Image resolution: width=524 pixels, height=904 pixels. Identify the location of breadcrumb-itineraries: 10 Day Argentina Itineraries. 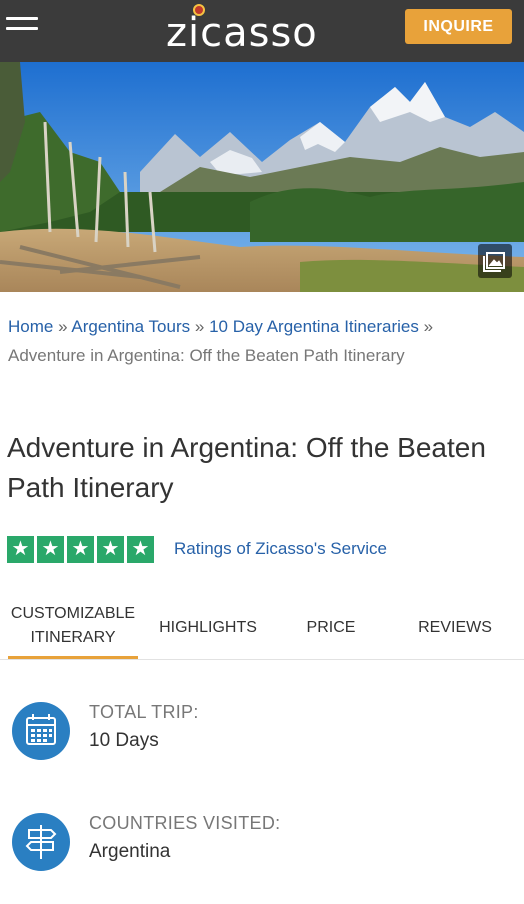
(314, 326).